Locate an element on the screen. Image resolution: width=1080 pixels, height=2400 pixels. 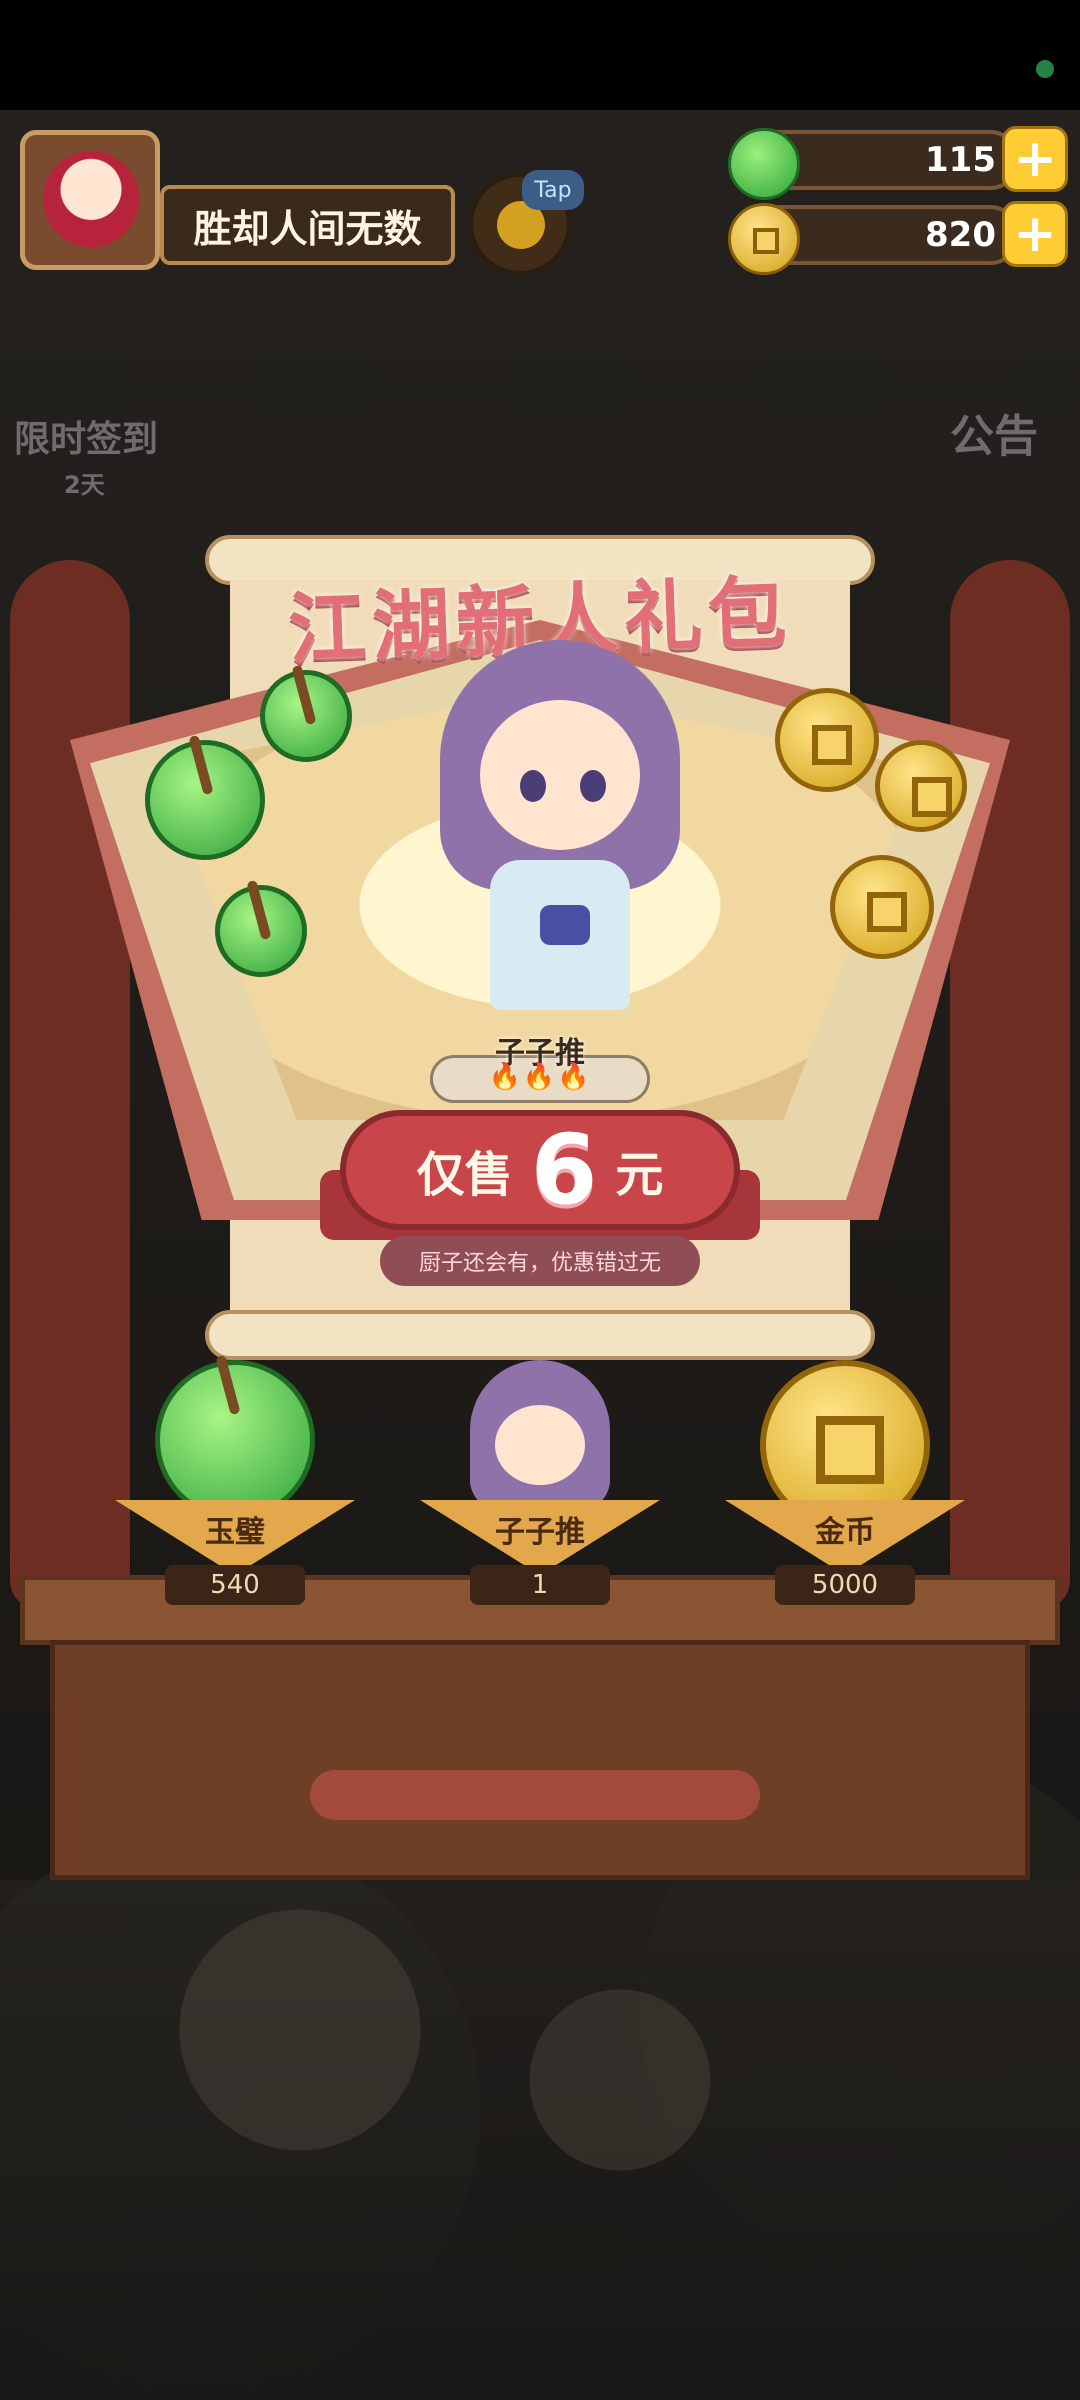
hero-face is located at coordinates (560, 775).